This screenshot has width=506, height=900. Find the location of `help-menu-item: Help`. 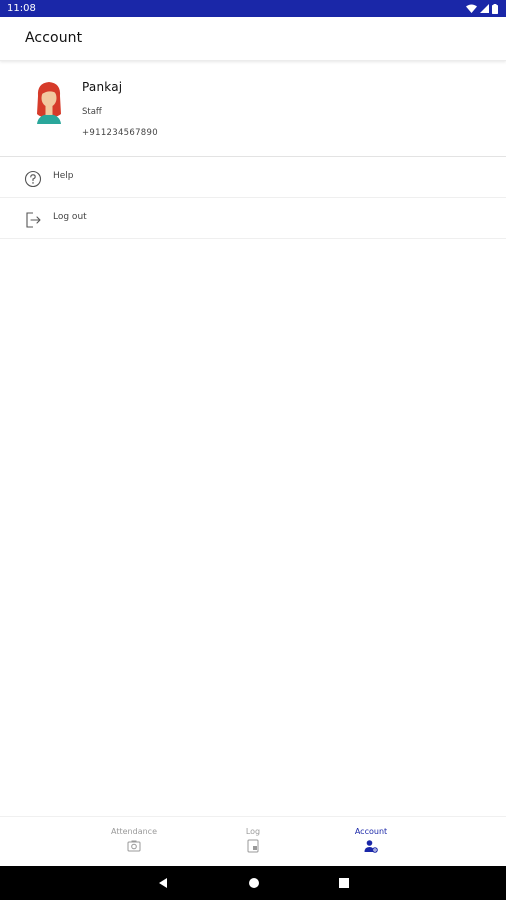

help-menu-item: Help is located at coordinates (253, 178).